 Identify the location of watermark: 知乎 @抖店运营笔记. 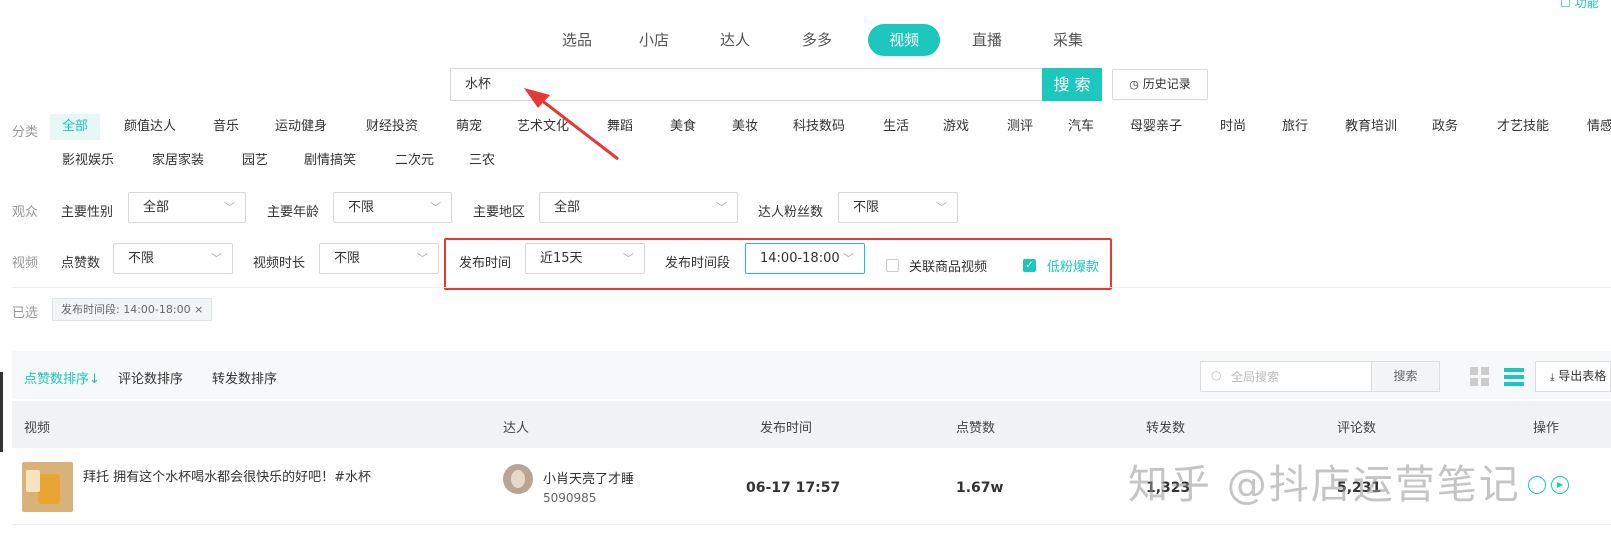
(1324, 485).